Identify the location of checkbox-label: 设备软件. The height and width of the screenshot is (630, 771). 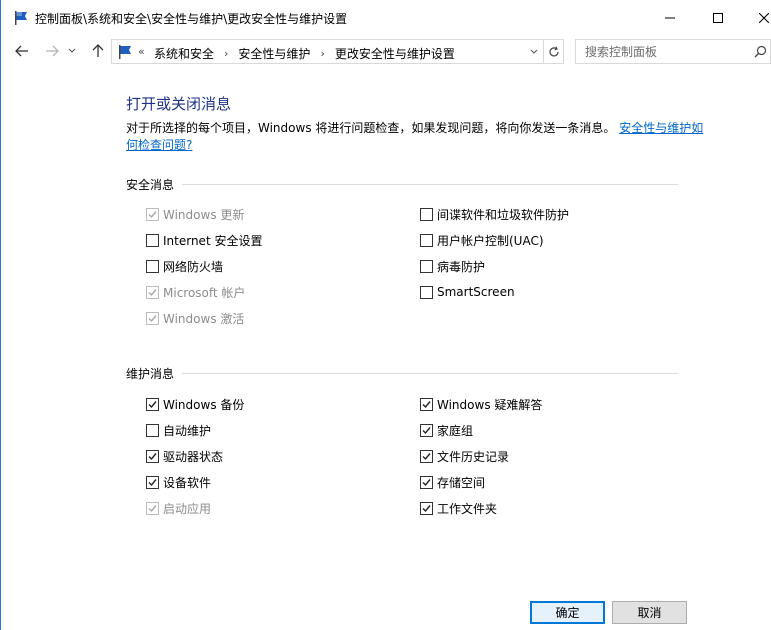
(187, 482).